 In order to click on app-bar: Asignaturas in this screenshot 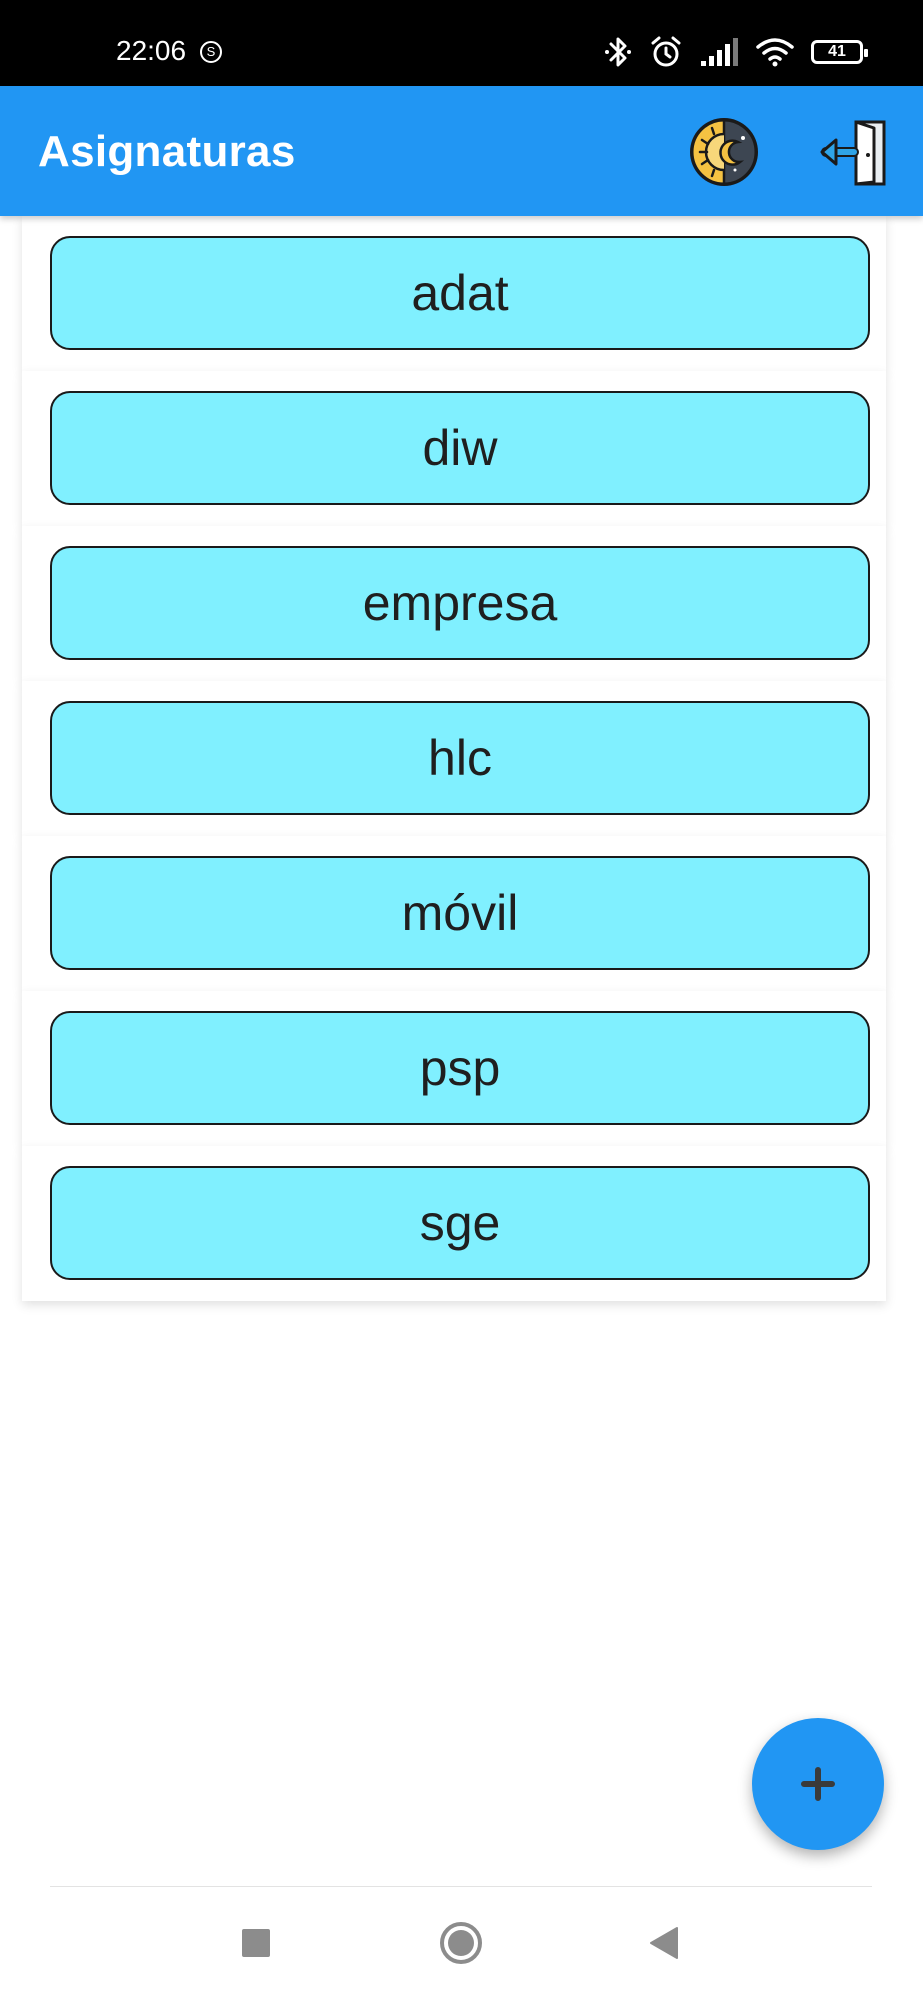, I will do `click(461, 151)`.